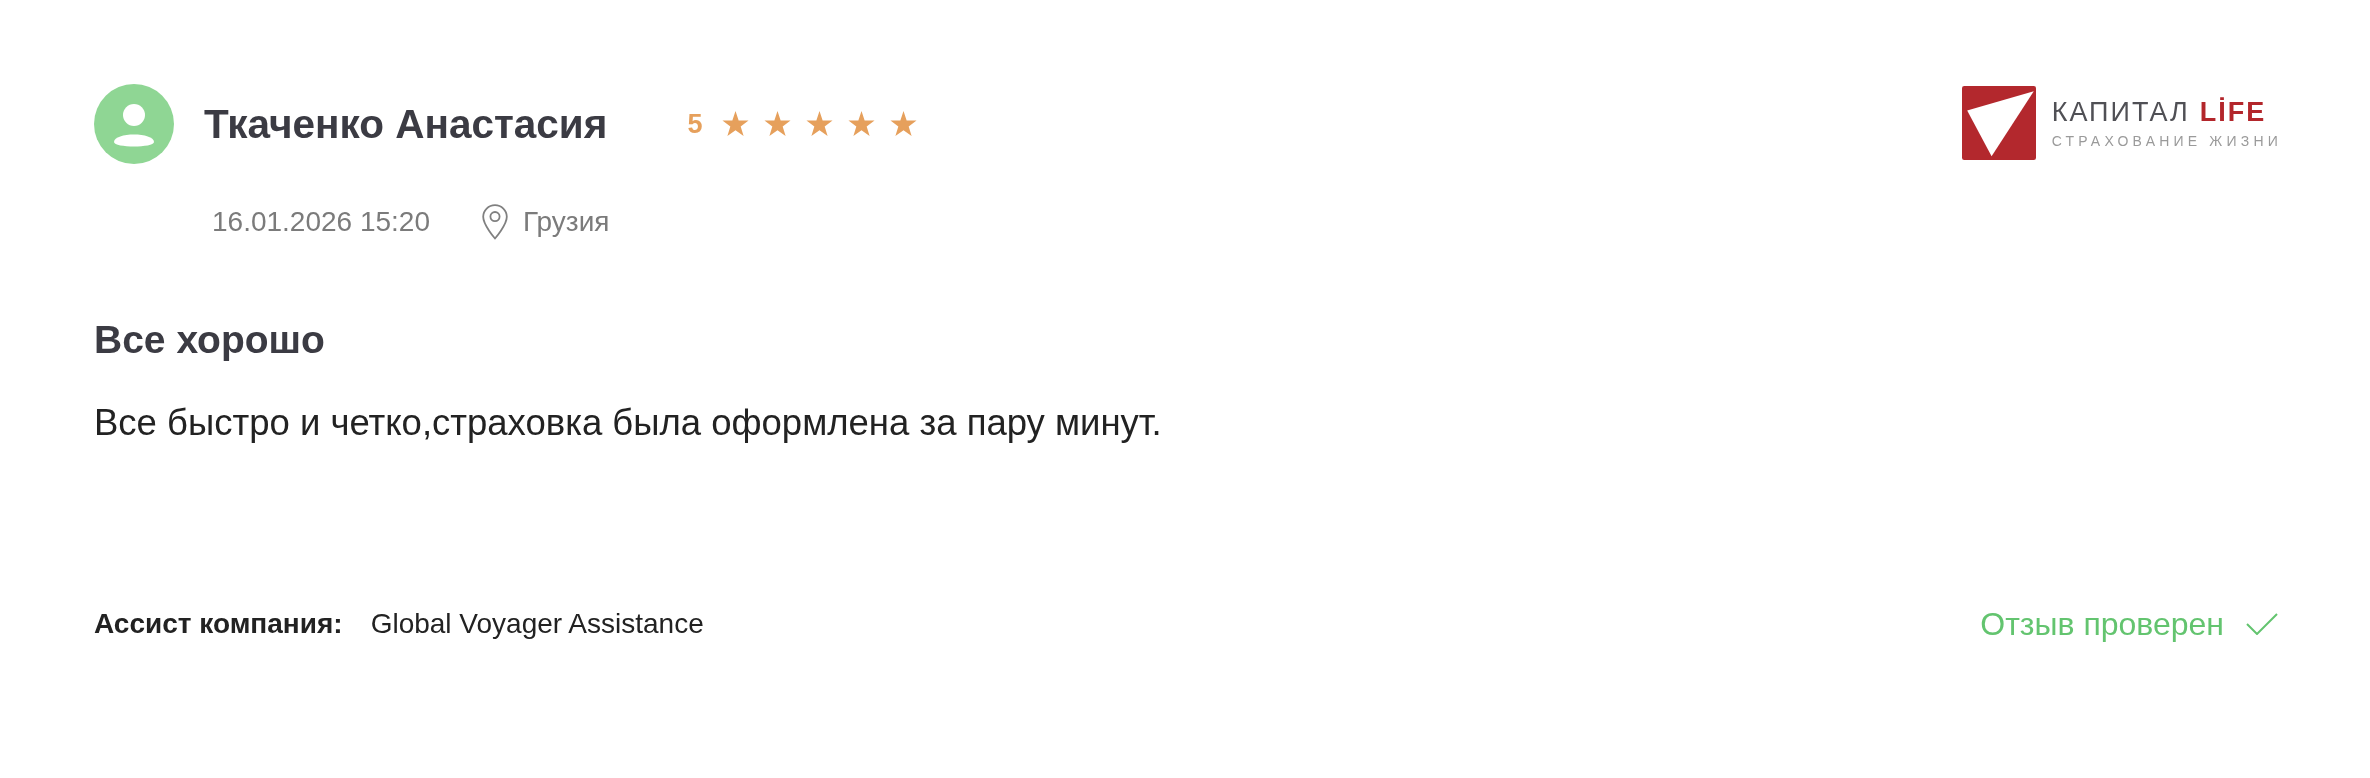 The height and width of the screenshot is (778, 2370). I want to click on logo-wordmark: КАПИТАЛ, so click(2120, 112).